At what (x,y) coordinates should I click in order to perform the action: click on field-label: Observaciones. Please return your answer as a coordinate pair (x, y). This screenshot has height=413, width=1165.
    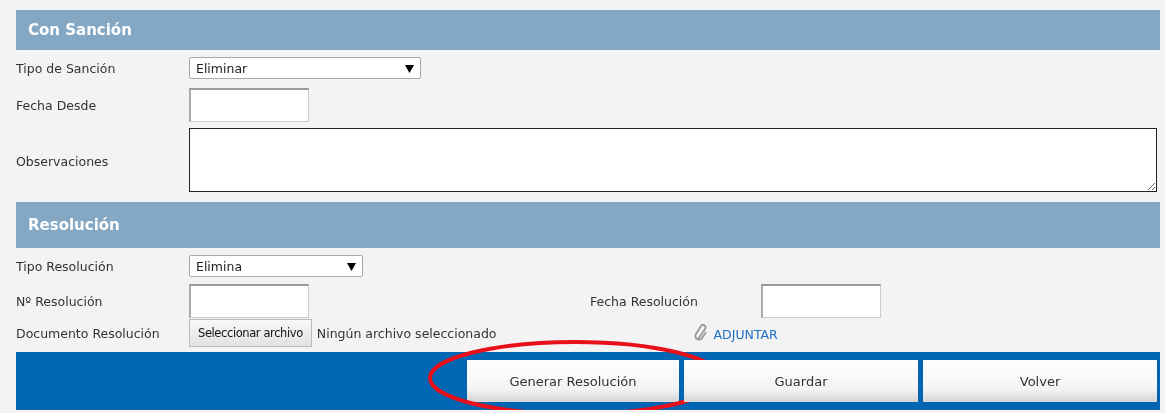
    Looking at the image, I should click on (63, 161).